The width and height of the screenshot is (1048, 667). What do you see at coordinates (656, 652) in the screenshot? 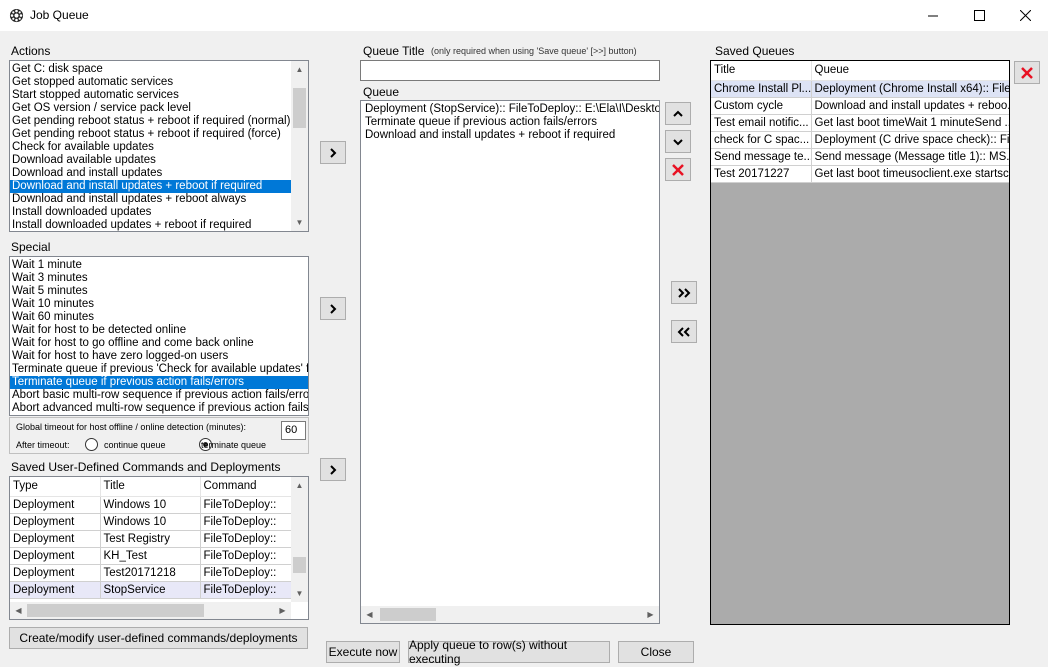
I see `close-button: Close` at bounding box center [656, 652].